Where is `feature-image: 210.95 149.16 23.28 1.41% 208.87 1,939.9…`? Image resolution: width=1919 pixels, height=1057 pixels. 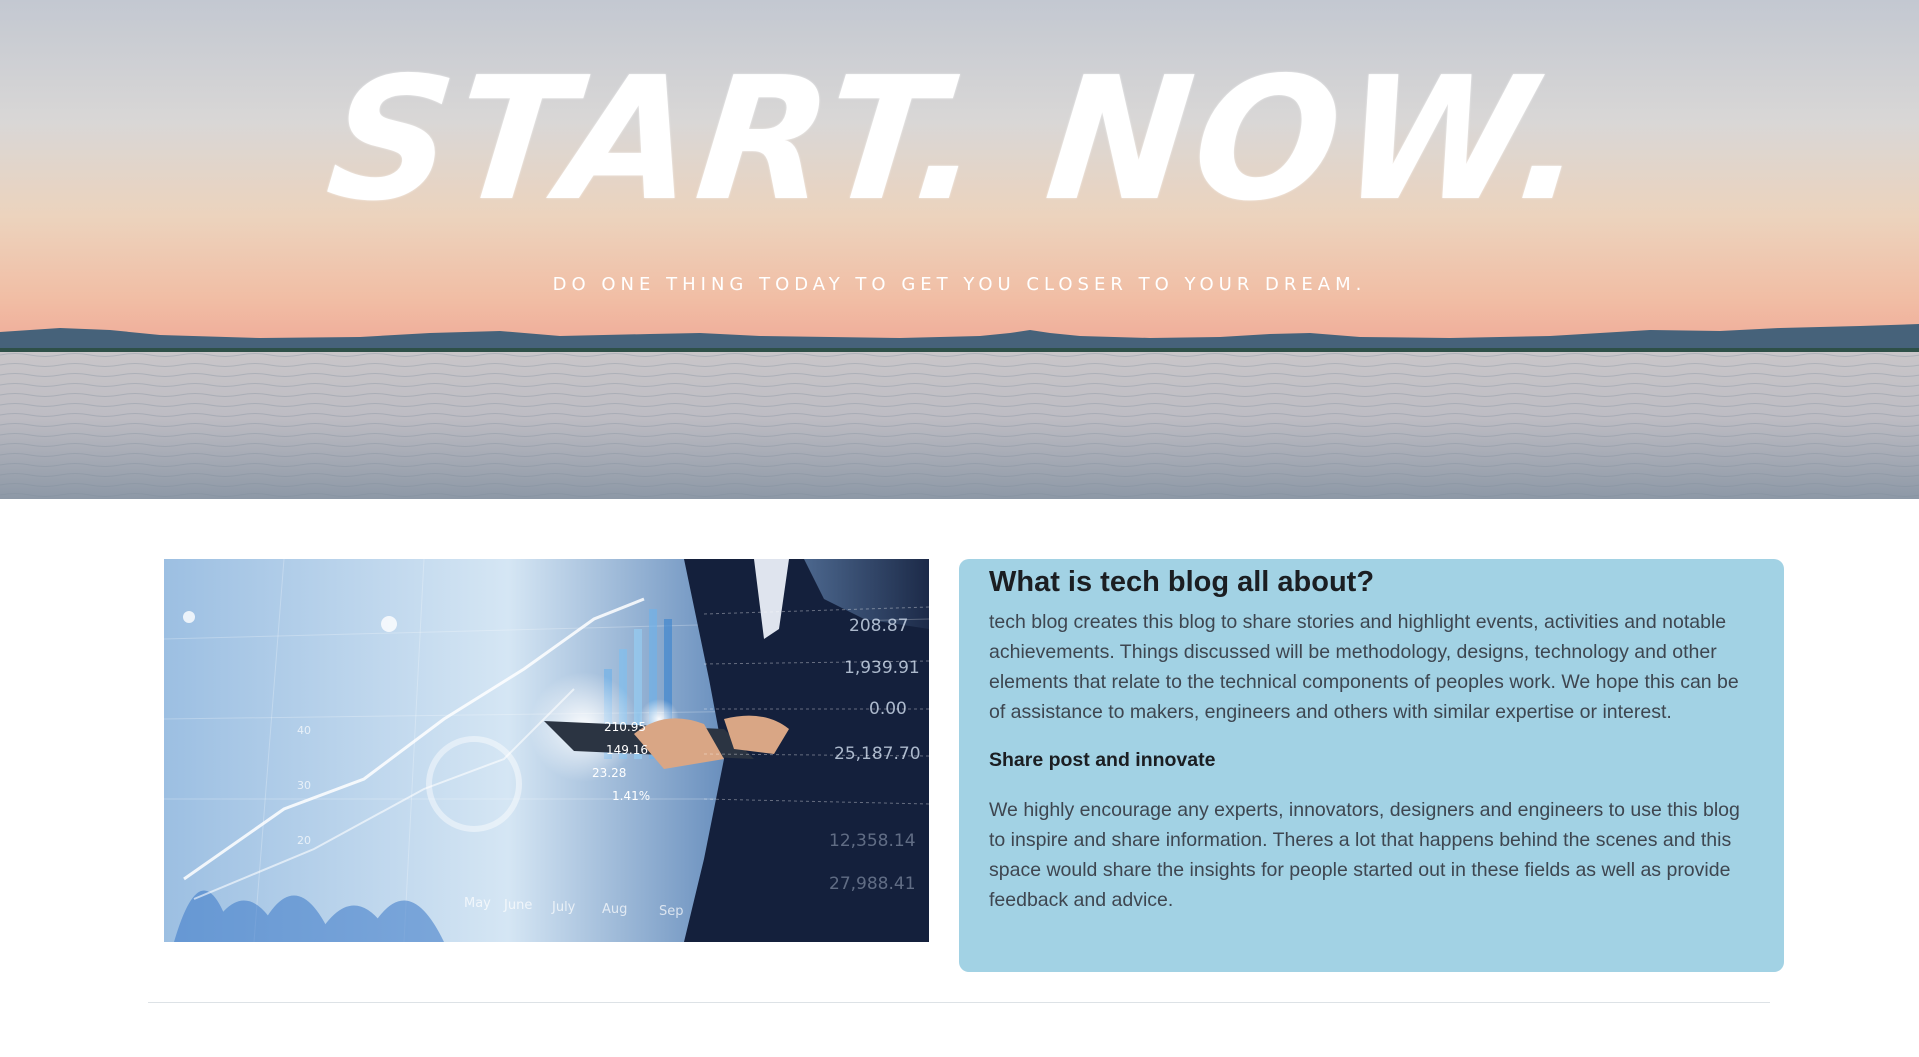
feature-image: 210.95 149.16 23.28 1.41% 208.87 1,939.9… is located at coordinates (546, 750).